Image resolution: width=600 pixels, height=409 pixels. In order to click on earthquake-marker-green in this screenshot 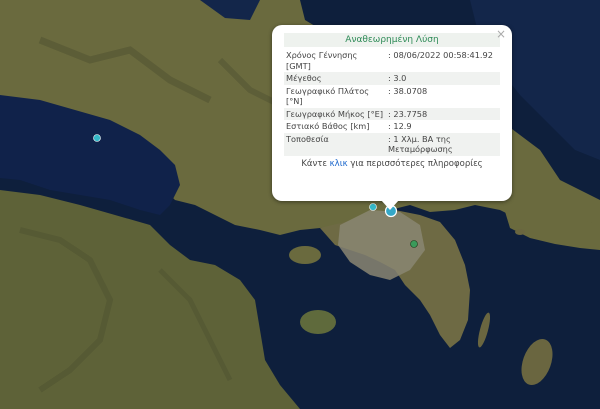, I will do `click(414, 244)`.